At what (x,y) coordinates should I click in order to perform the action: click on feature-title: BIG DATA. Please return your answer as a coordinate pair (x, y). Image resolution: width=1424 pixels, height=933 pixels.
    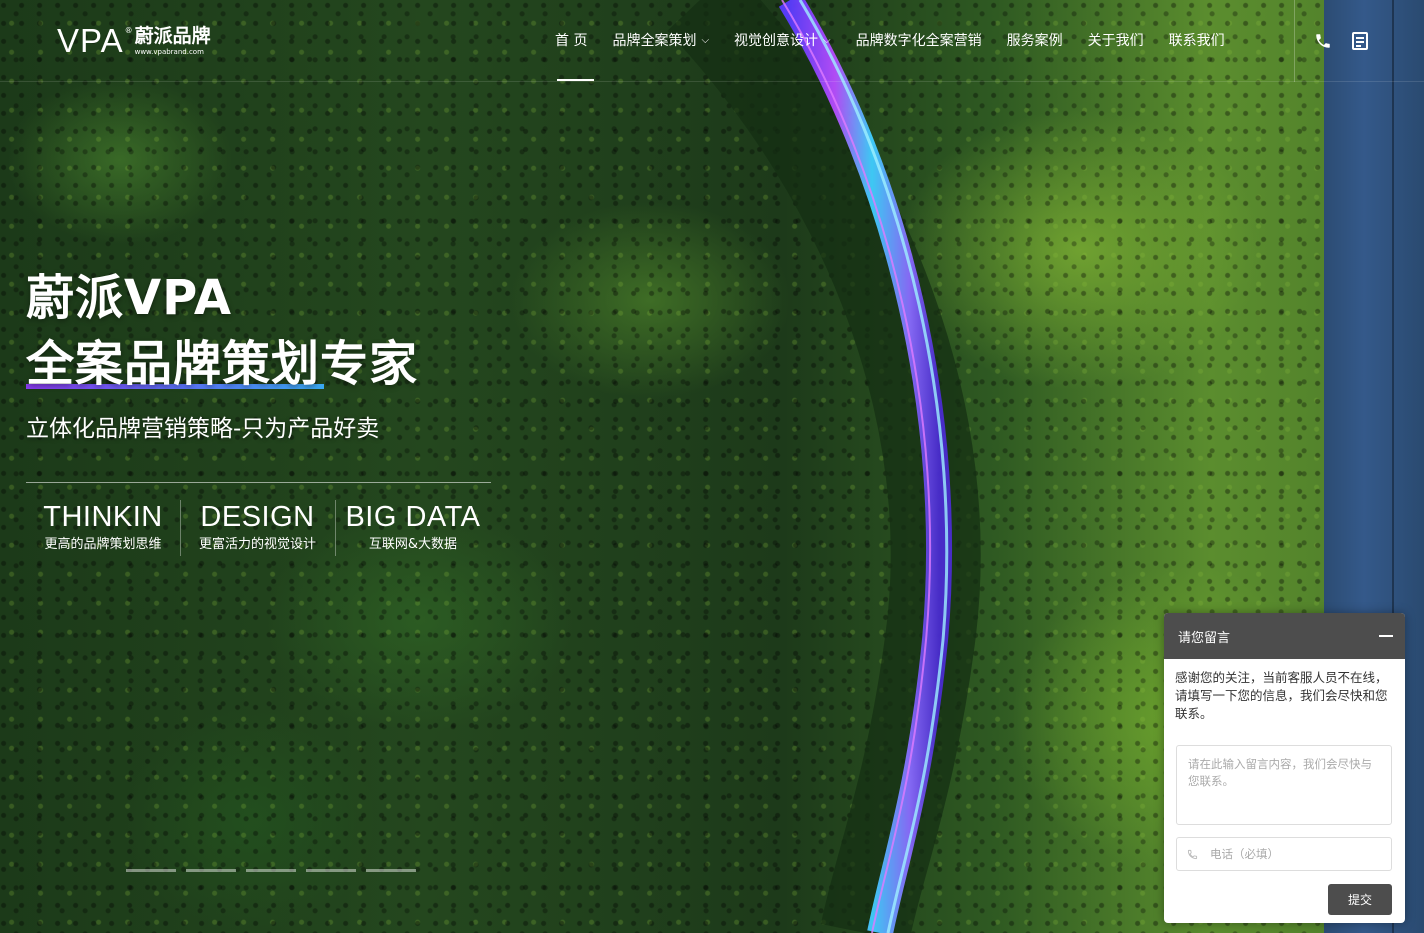
    Looking at the image, I should click on (413, 517).